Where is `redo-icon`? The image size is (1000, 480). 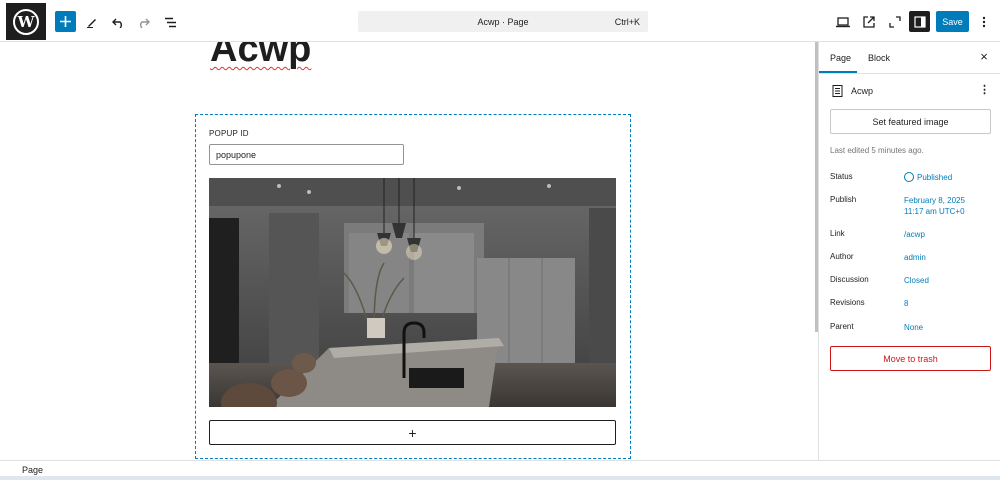 redo-icon is located at coordinates (144, 23).